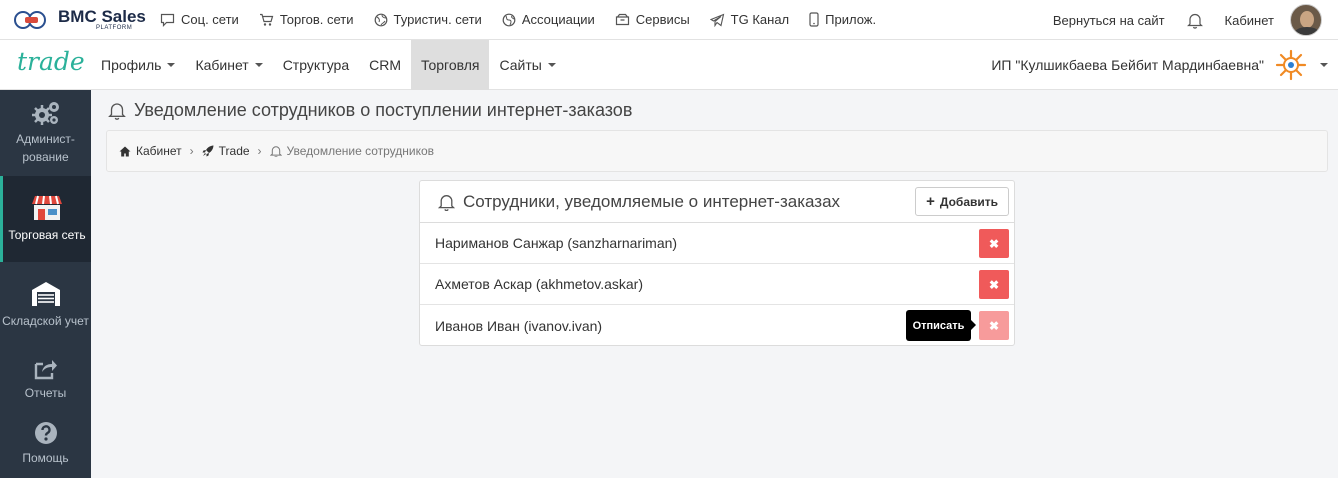 The height and width of the screenshot is (478, 1338). What do you see at coordinates (1306, 20) in the screenshot?
I see `user-avatar` at bounding box center [1306, 20].